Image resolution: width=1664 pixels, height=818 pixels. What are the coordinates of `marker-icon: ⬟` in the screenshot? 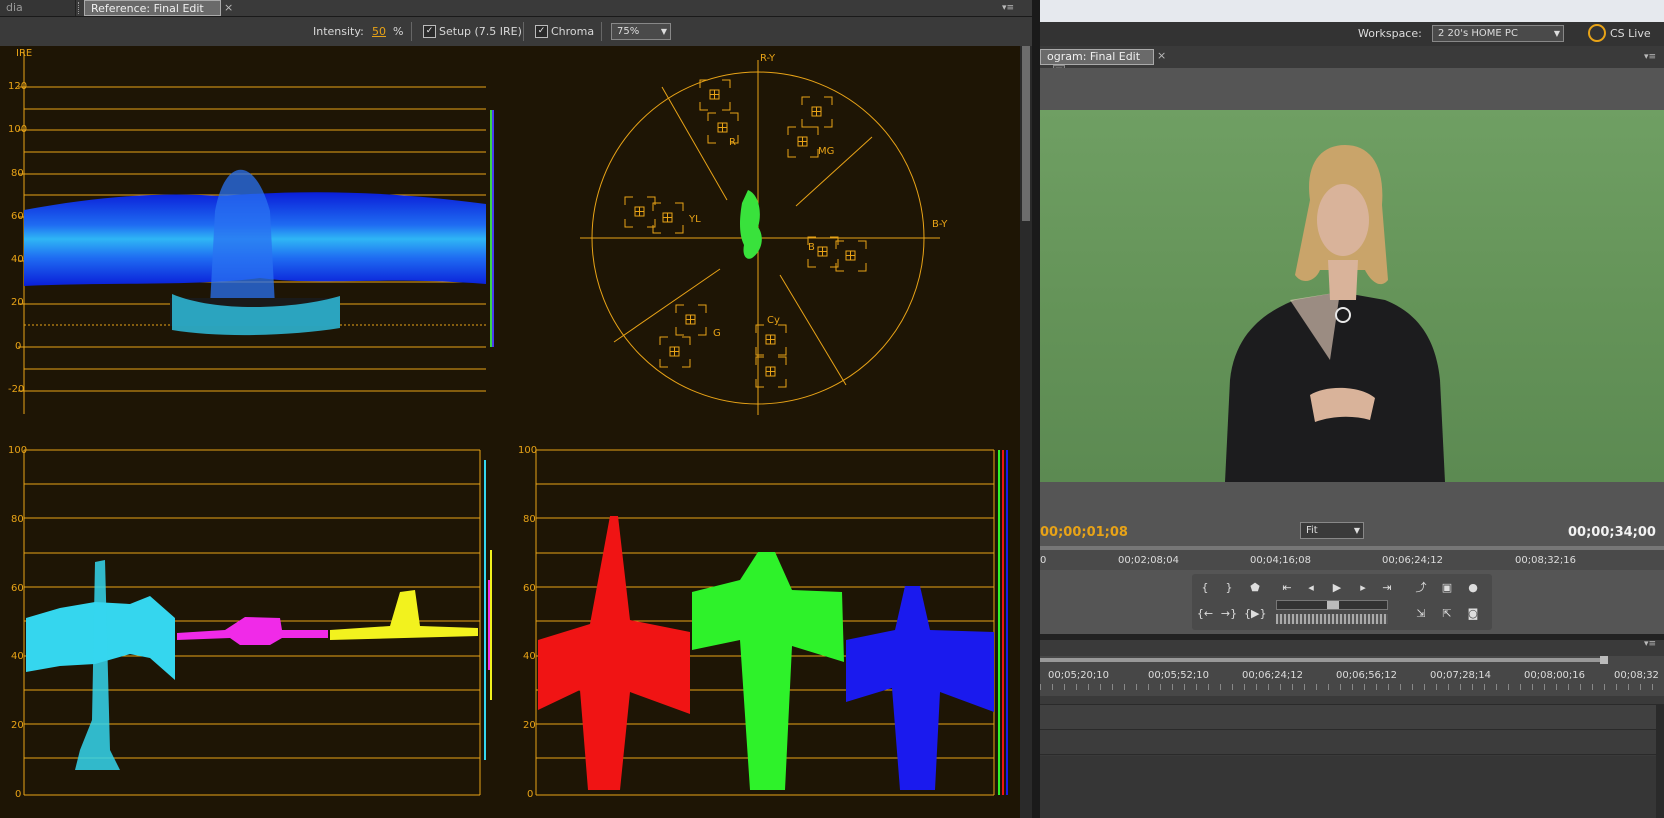 It's located at (1255, 588).